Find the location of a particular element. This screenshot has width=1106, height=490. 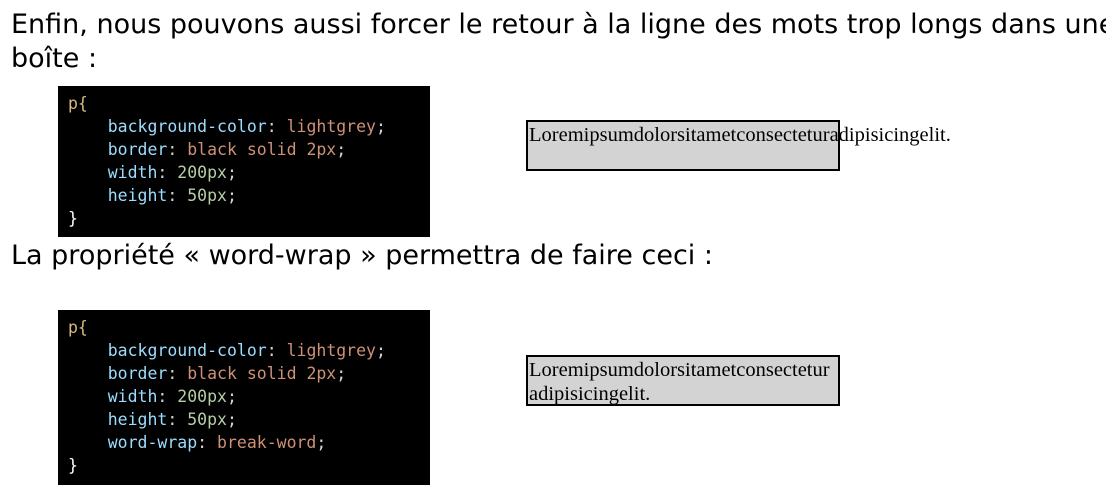

css-property: word-wrap is located at coordinates (152, 442).